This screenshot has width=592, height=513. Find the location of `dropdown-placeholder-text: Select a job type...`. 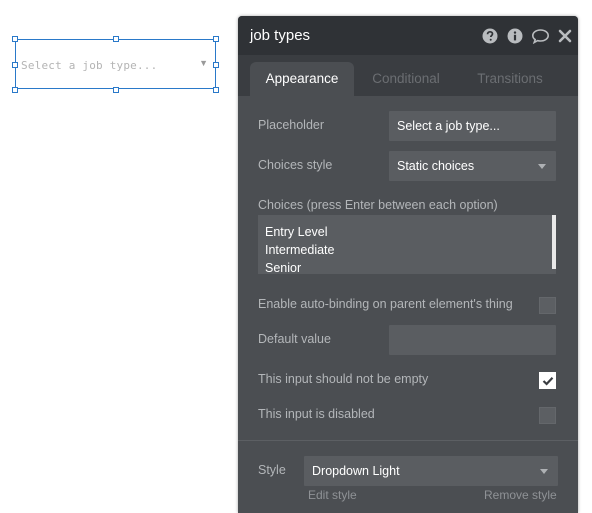

dropdown-placeholder-text: Select a job type... is located at coordinates (89, 65).